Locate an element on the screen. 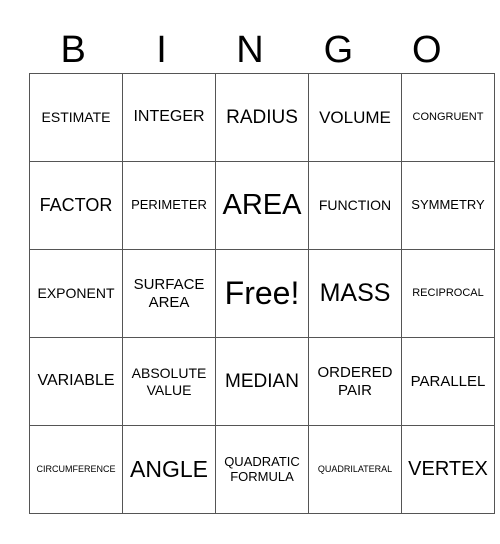 This screenshot has height=544, width=500. bingo-cell: INTEGER is located at coordinates (169, 117).